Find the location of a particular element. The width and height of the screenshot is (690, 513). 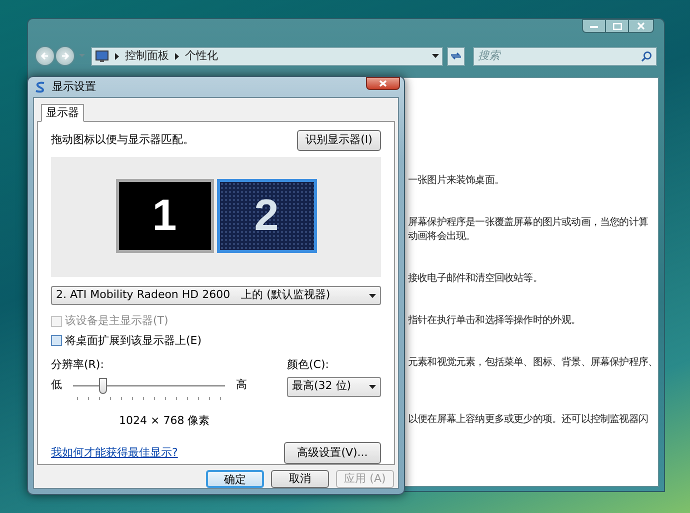

back-arrow-icon is located at coordinates (45, 56).